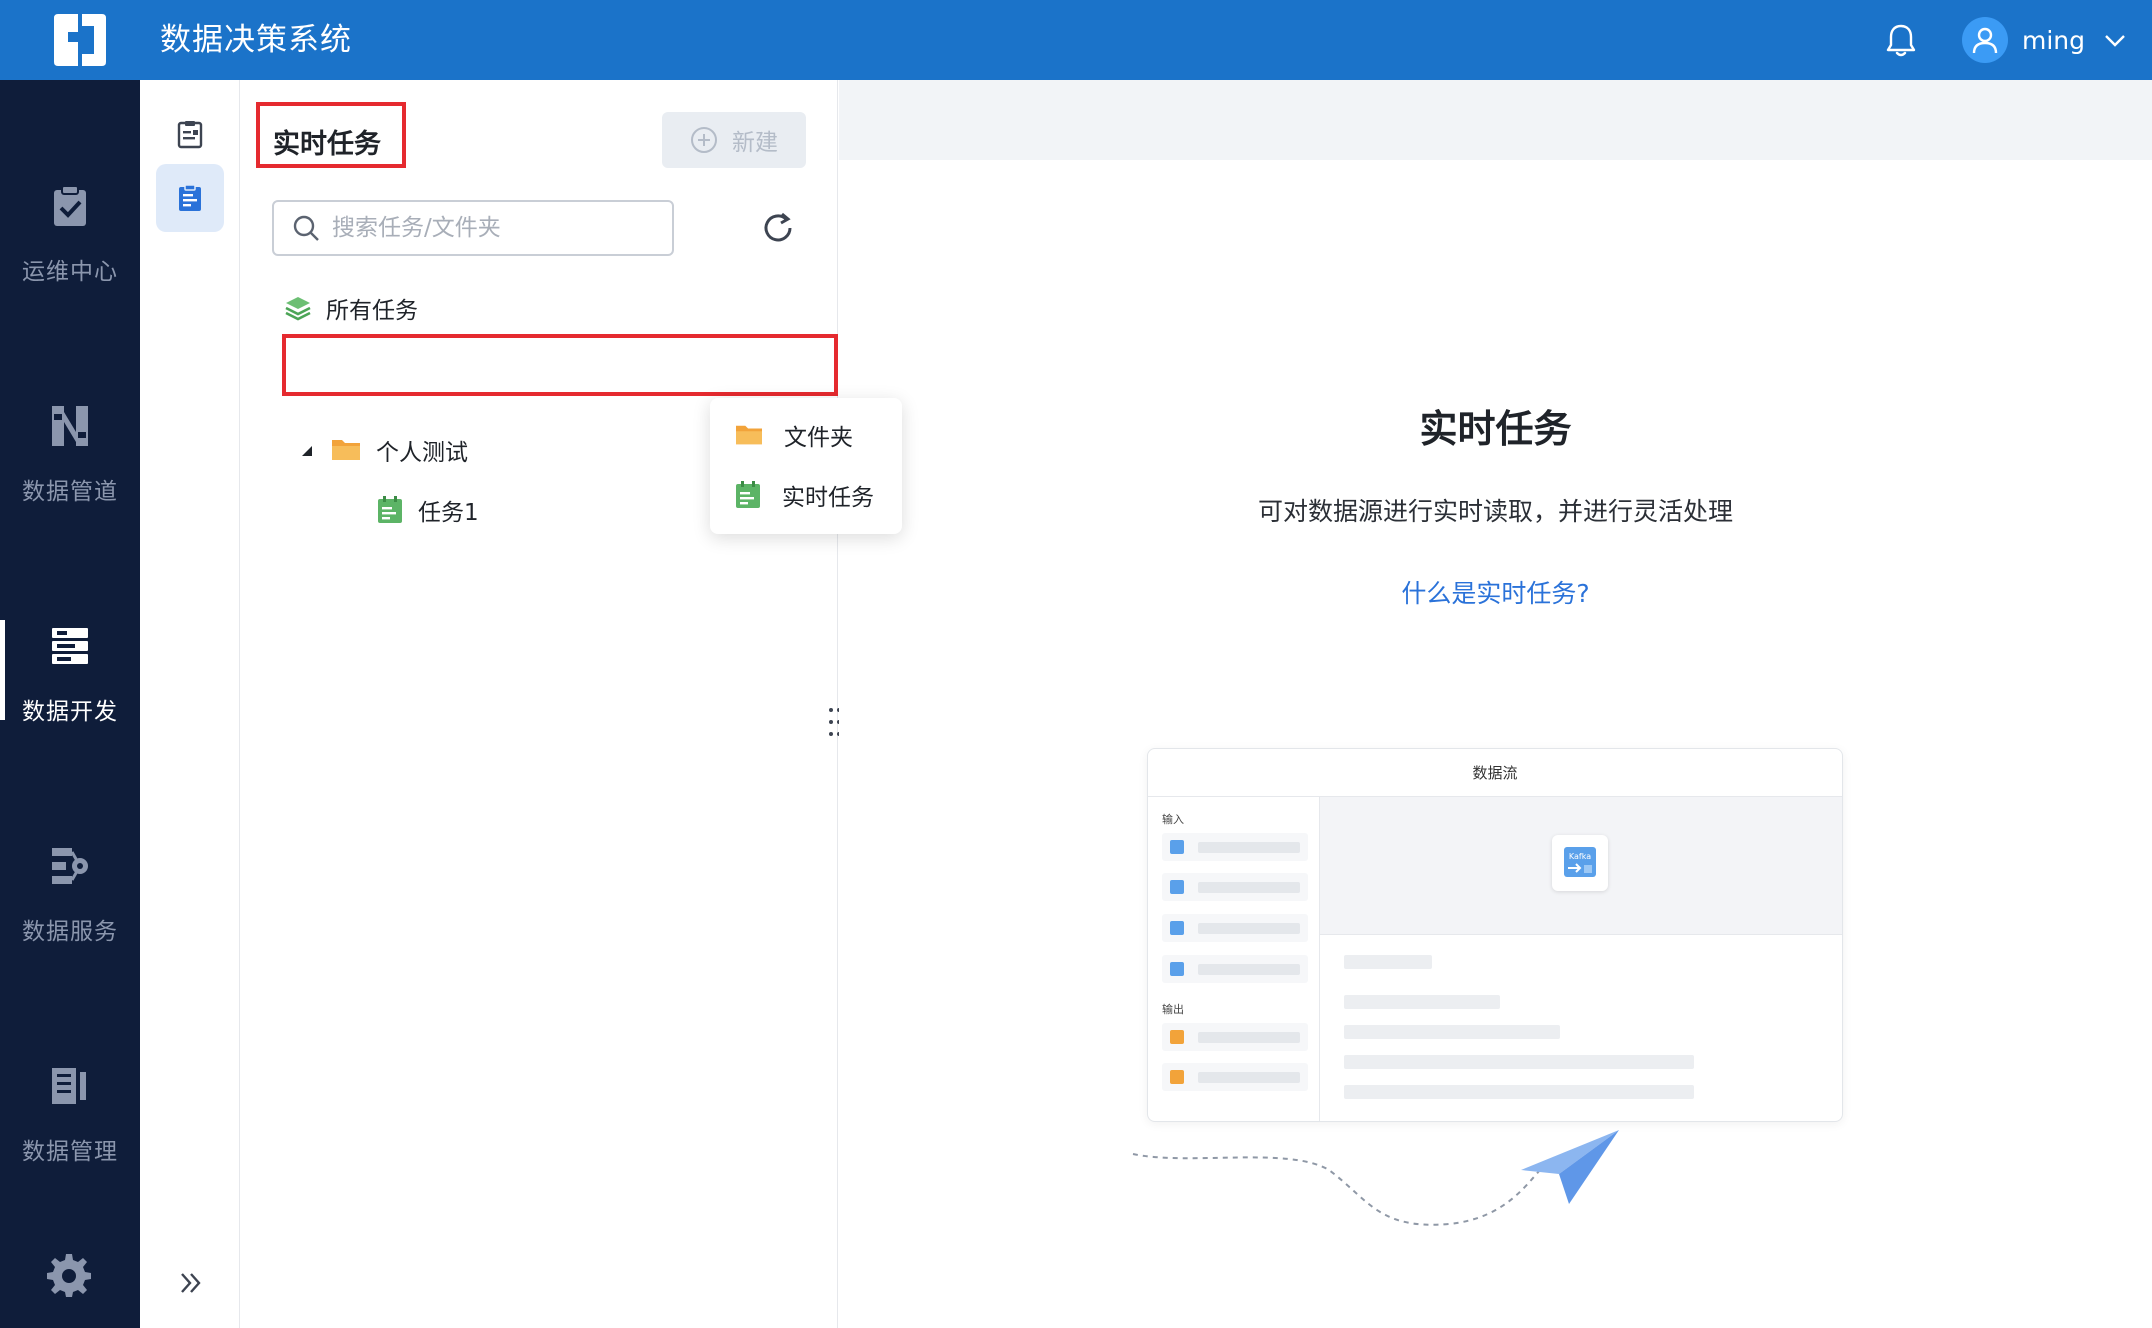 This screenshot has width=2152, height=1328. I want to click on app-title: 数据决策系统, so click(256, 40).